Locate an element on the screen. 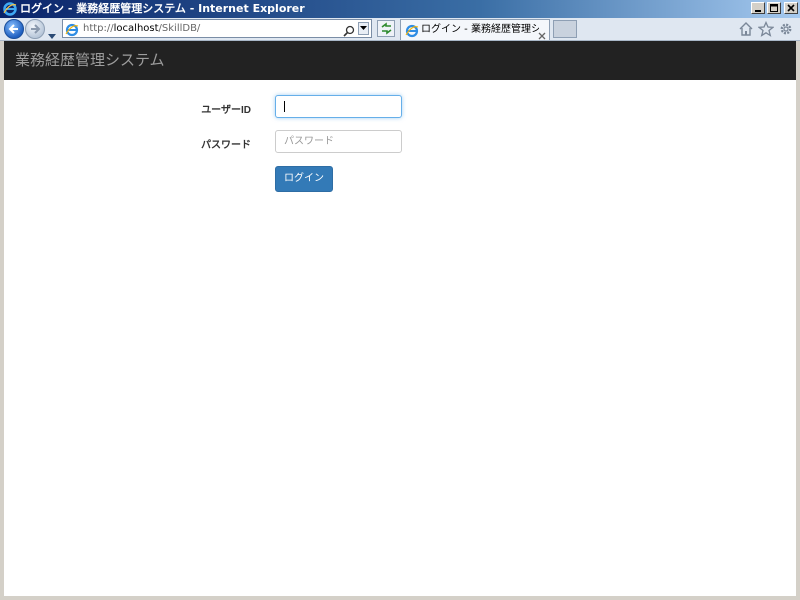 The width and height of the screenshot is (800, 600). refresh-icon is located at coordinates (386, 28).